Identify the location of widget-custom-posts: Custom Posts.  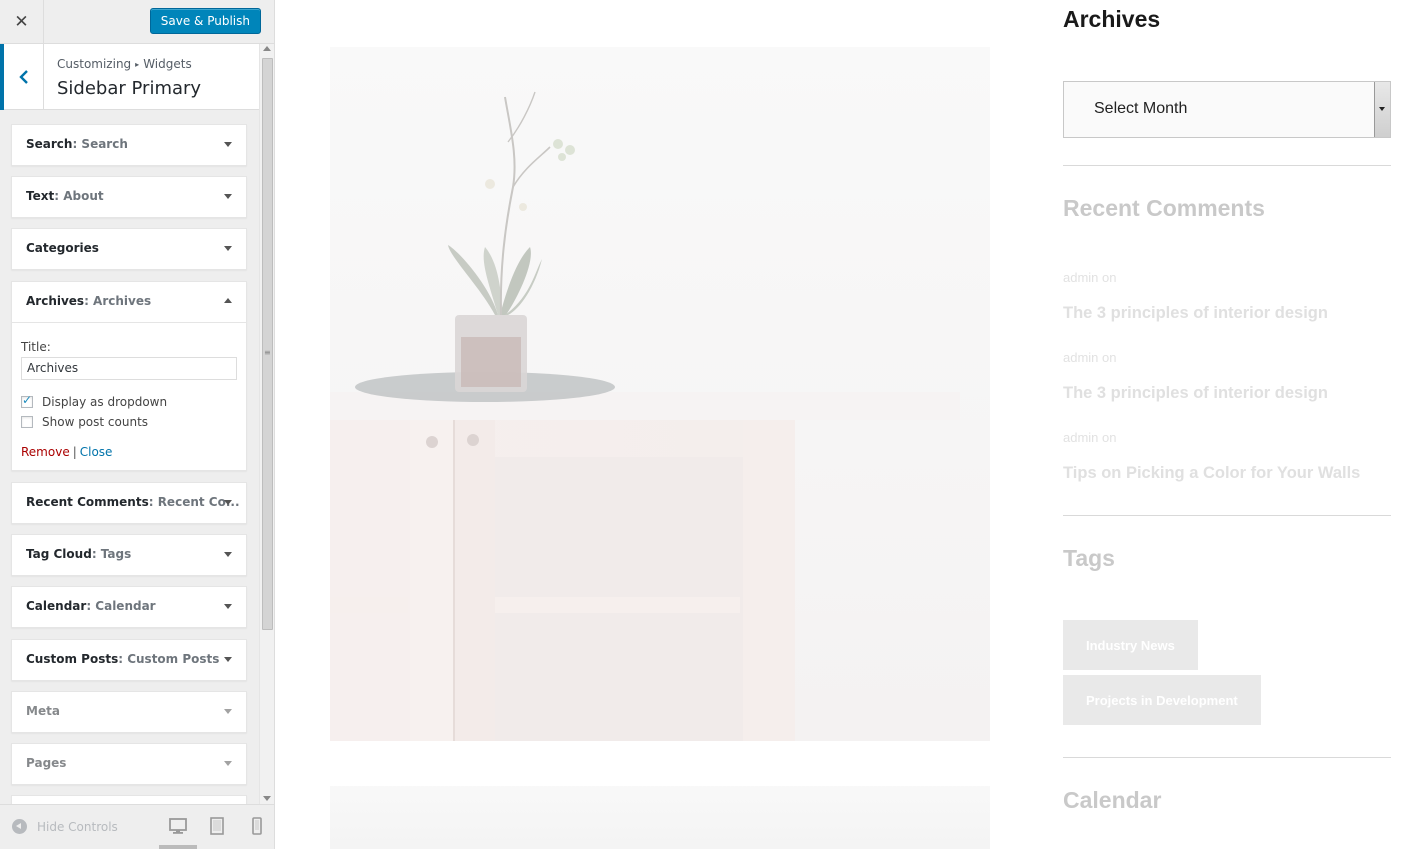
(129, 660).